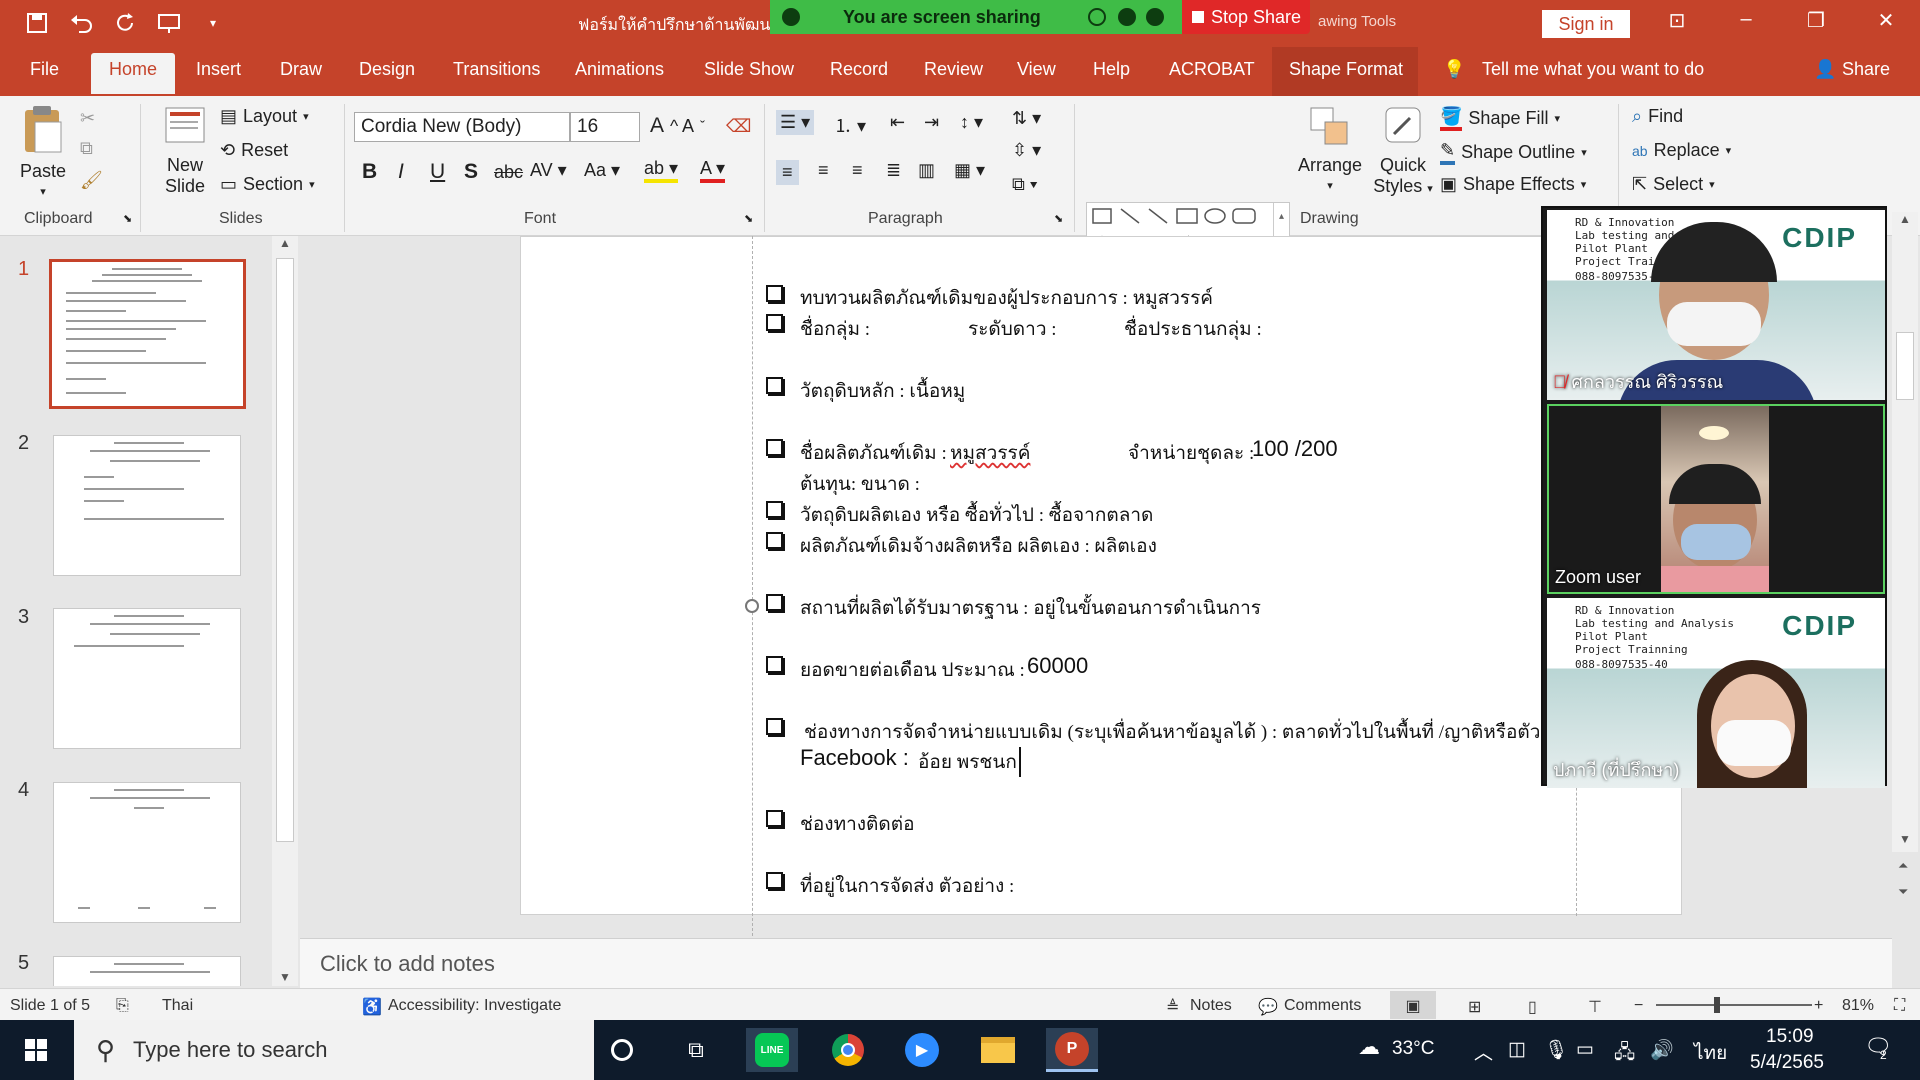 The width and height of the screenshot is (1920, 1080). I want to click on clear-formatting-icon: ⌫, so click(738, 126).